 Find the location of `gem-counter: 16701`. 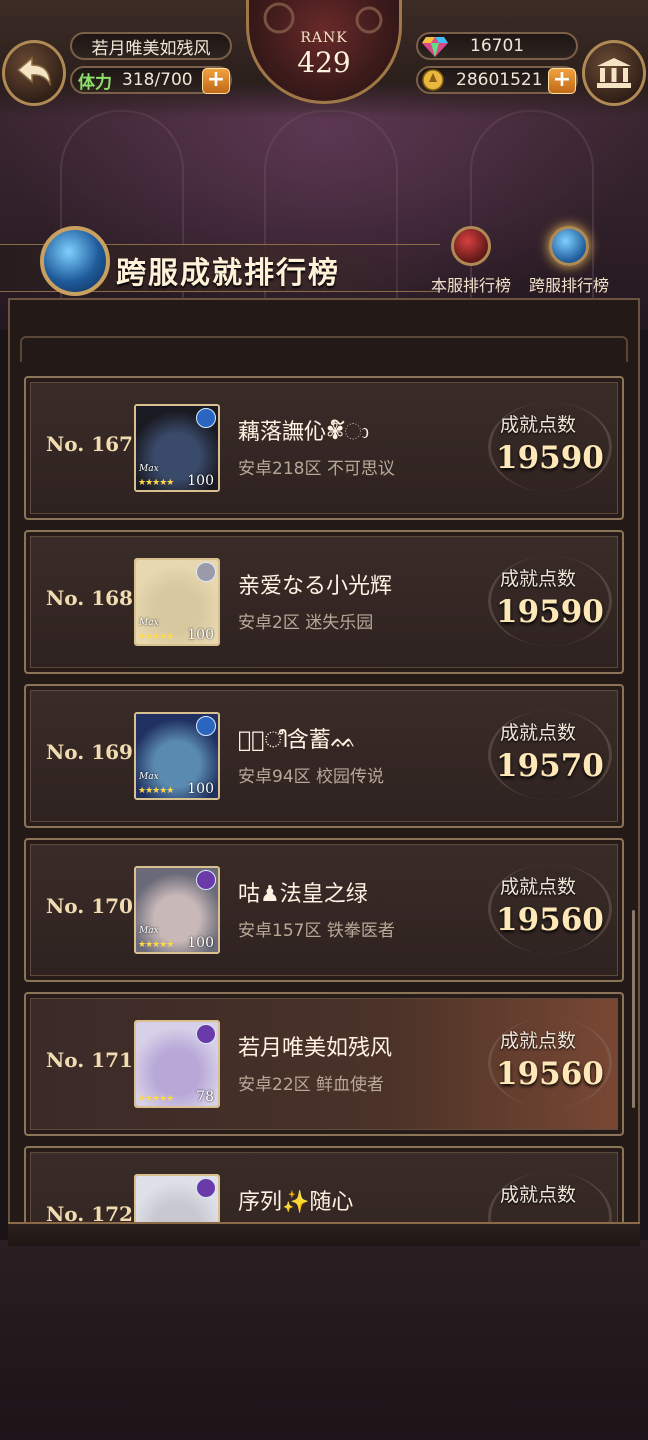

gem-counter: 16701 is located at coordinates (497, 46).